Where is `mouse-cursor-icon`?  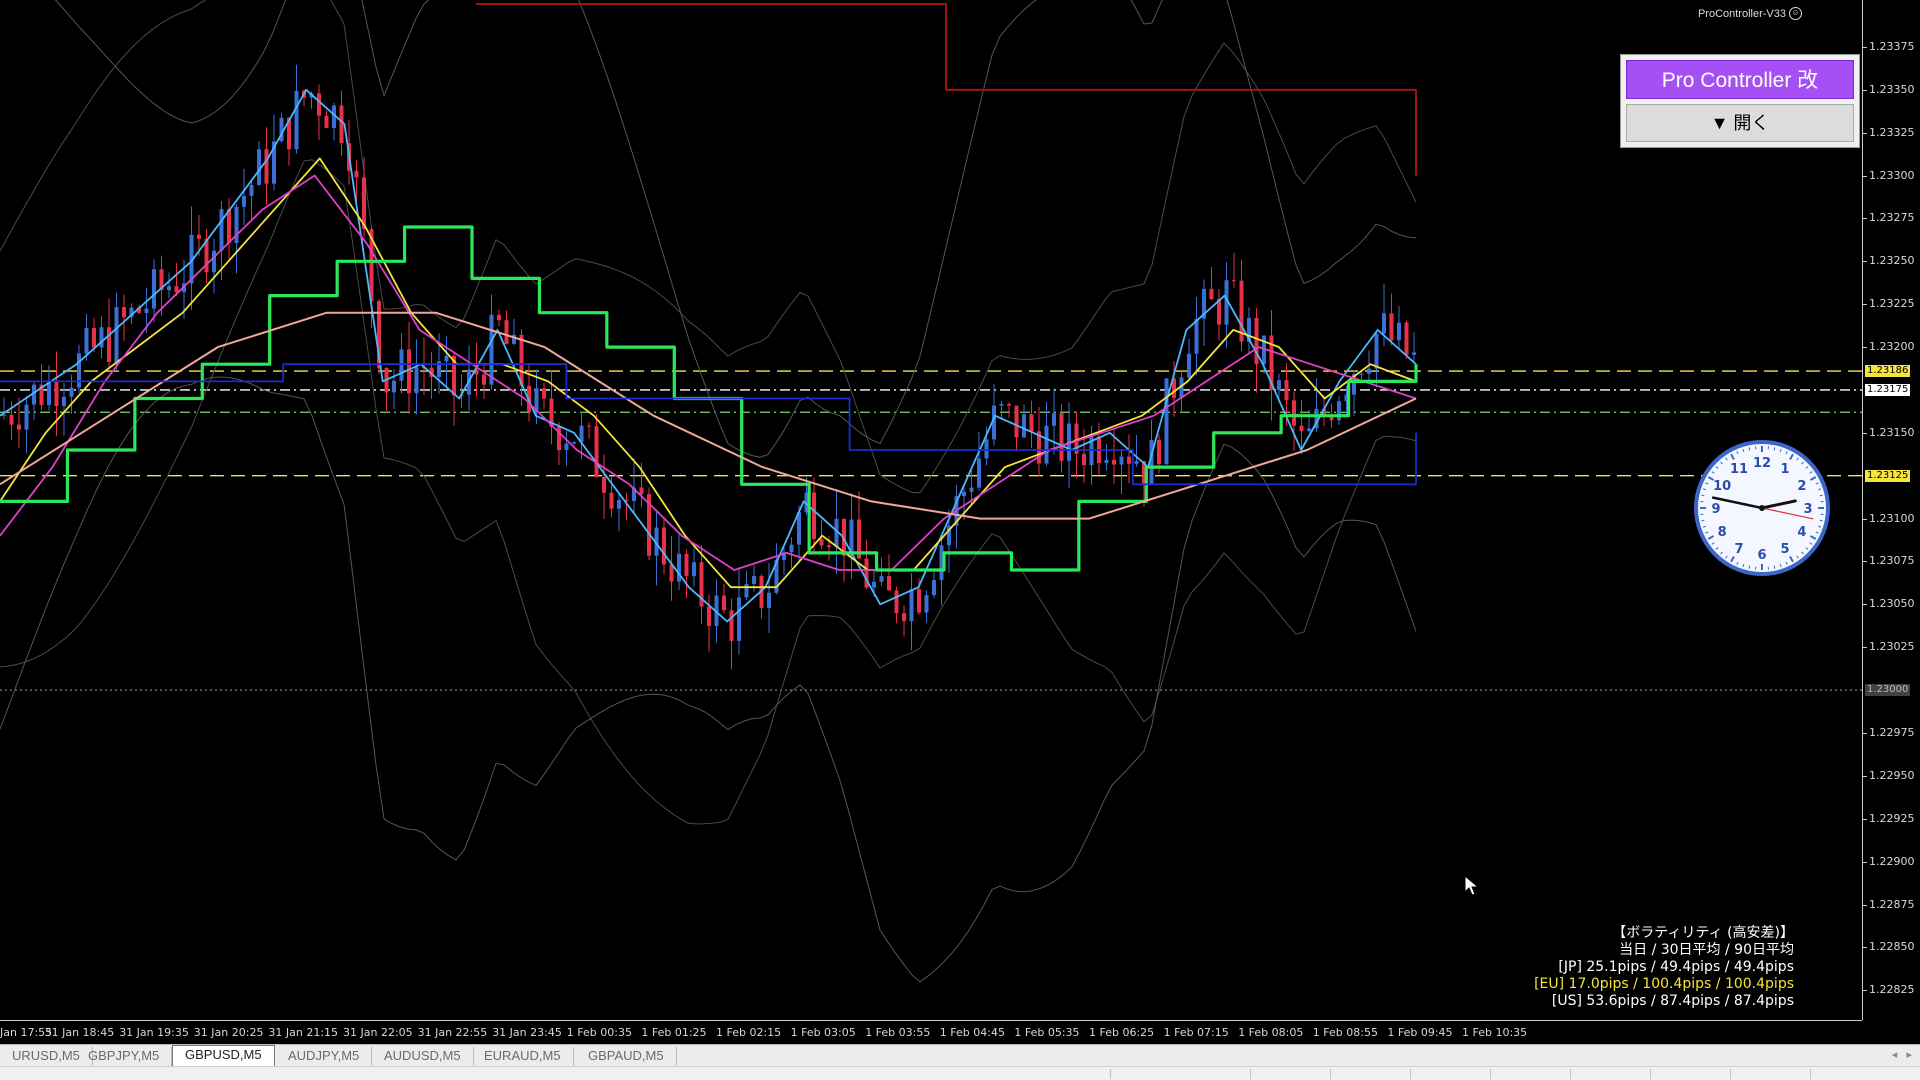 mouse-cursor-icon is located at coordinates (1472, 885).